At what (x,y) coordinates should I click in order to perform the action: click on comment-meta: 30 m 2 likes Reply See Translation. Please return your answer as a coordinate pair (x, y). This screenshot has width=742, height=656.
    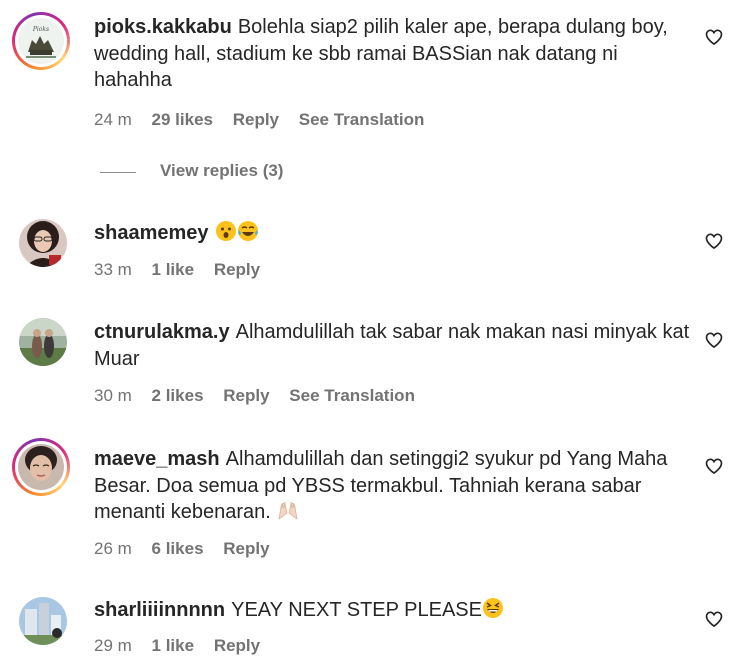
    Looking at the image, I should click on (262, 396).